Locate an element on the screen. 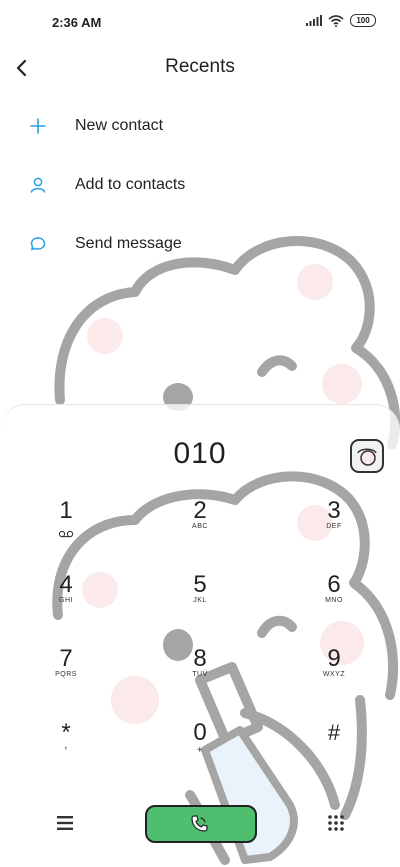 The height and width of the screenshot is (867, 400). key-9: 9 WXYZ is located at coordinates (334, 675).